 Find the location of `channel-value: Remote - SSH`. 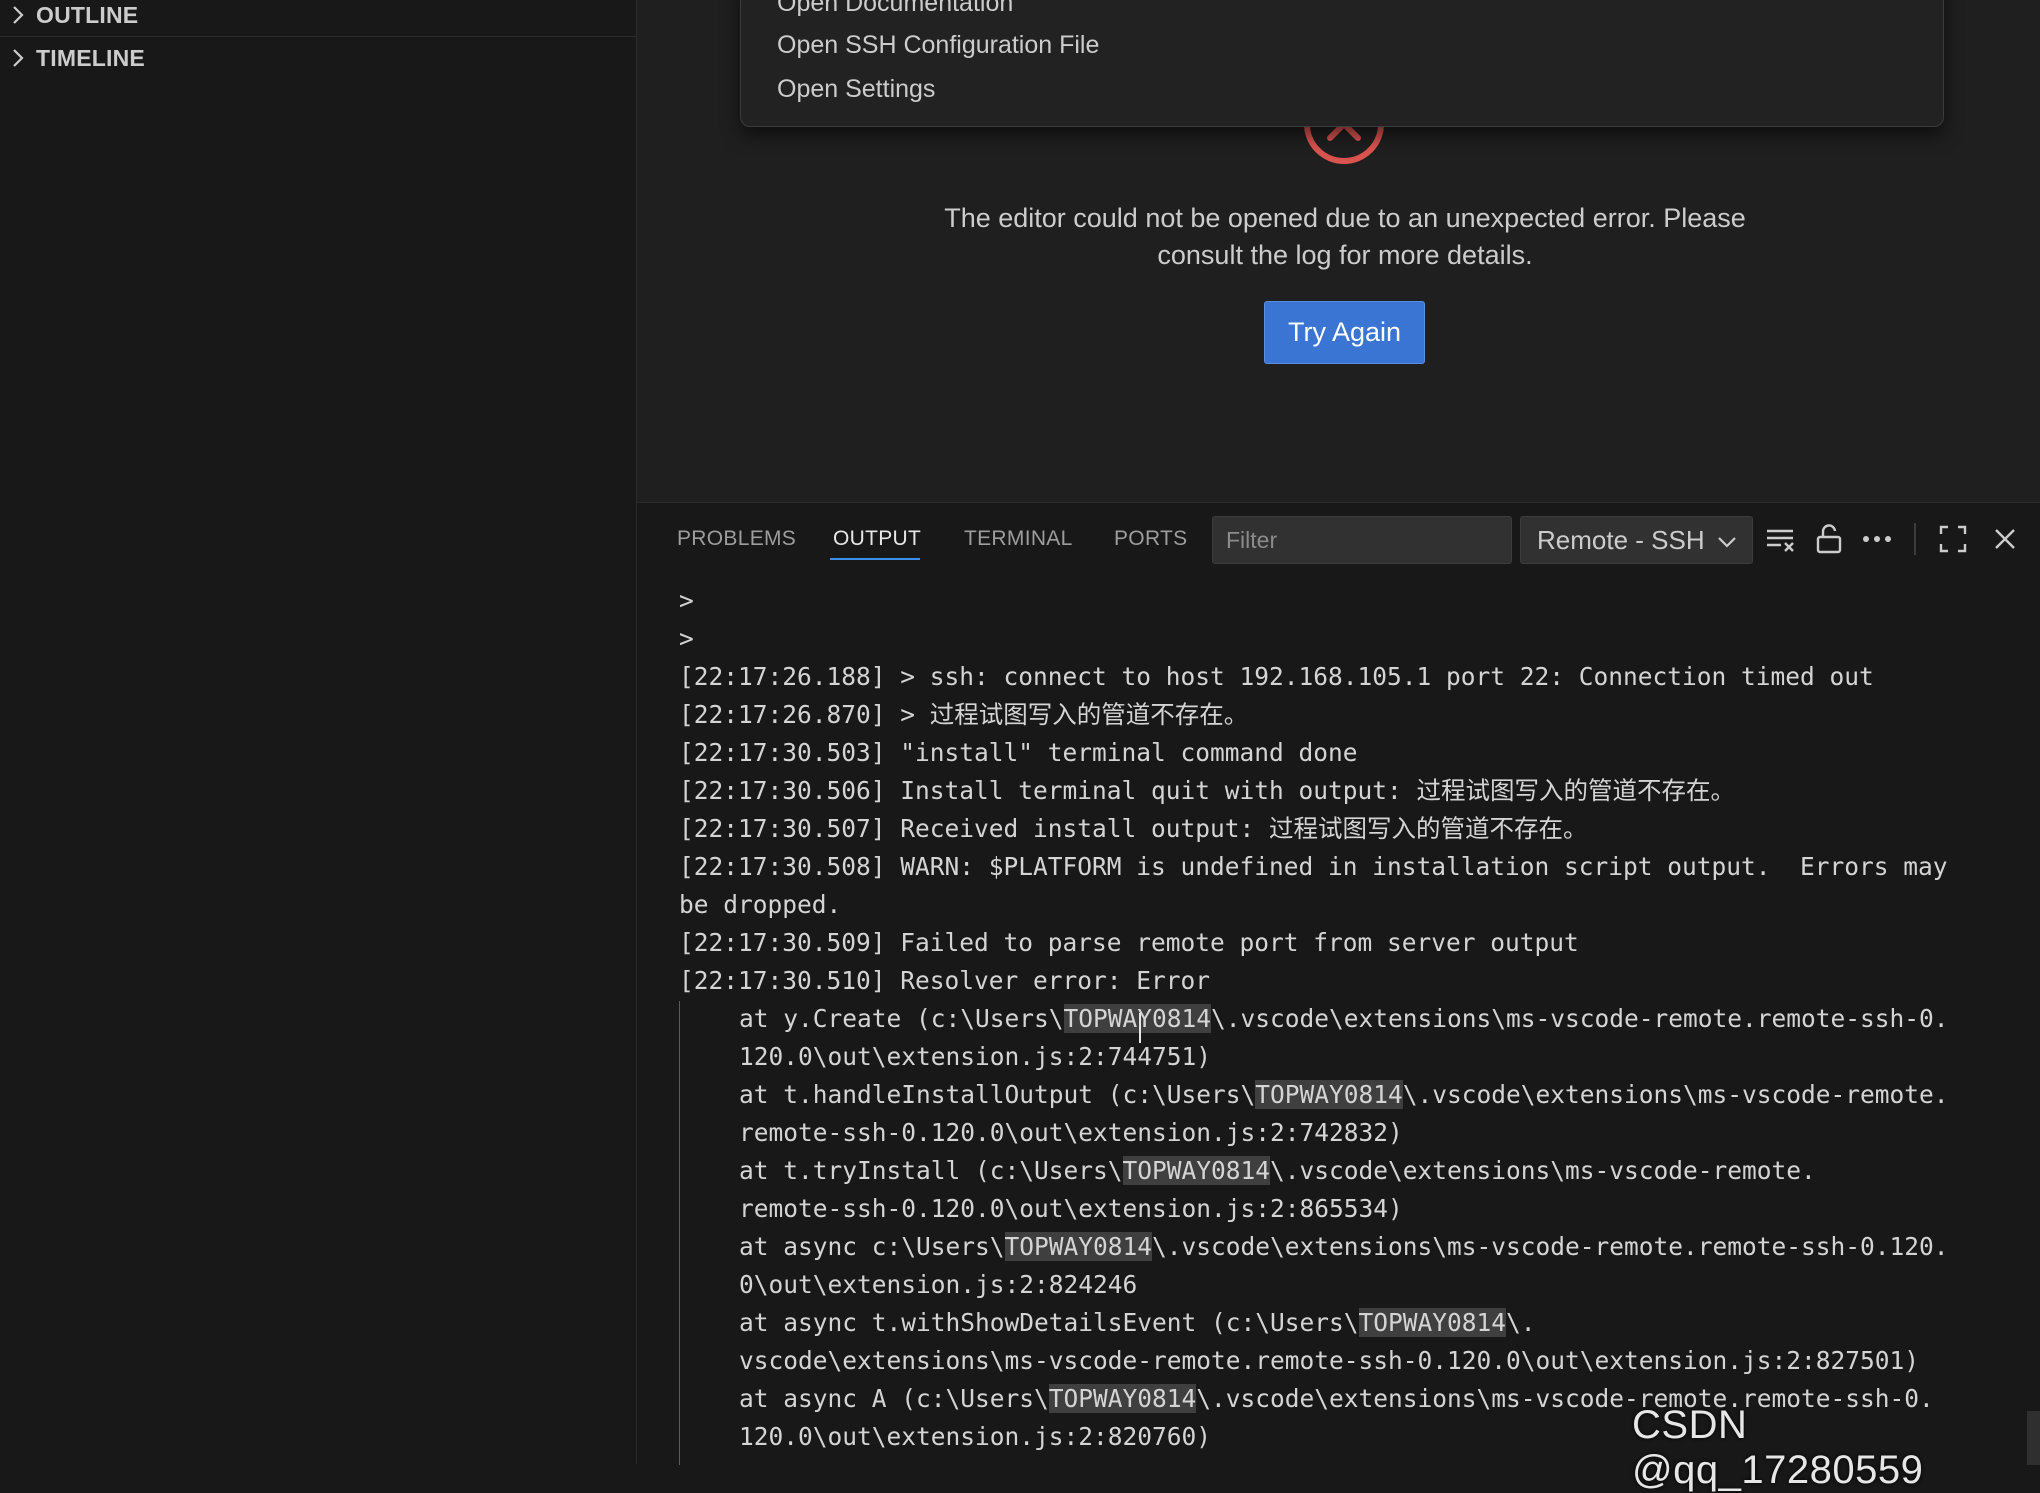

channel-value: Remote - SSH is located at coordinates (1621, 539).